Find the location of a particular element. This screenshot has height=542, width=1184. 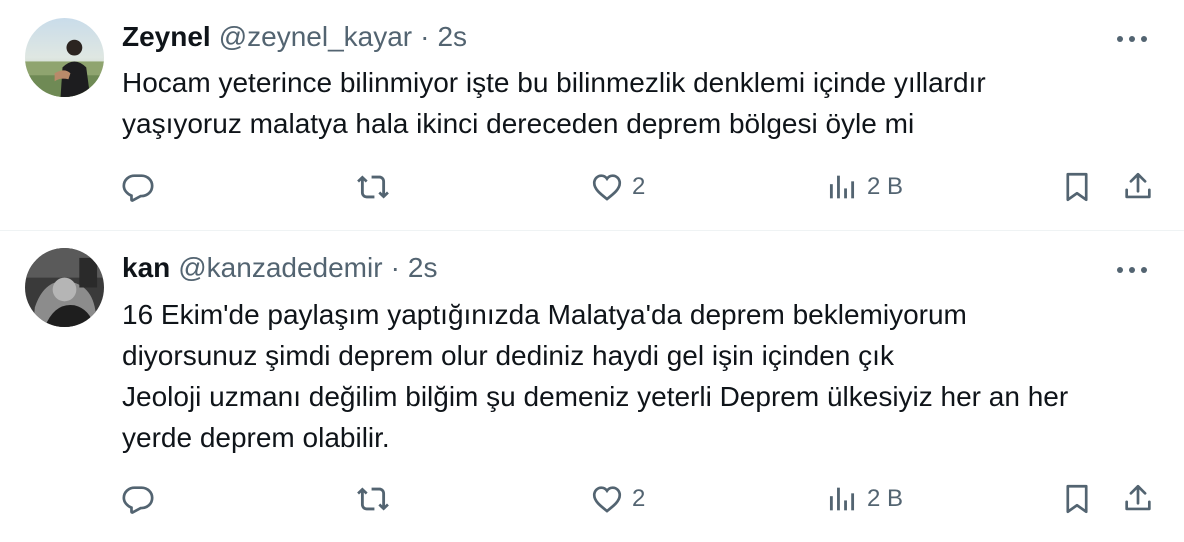

tweet-header: kan @kanzadedemir · 2s is located at coordinates (279, 268).